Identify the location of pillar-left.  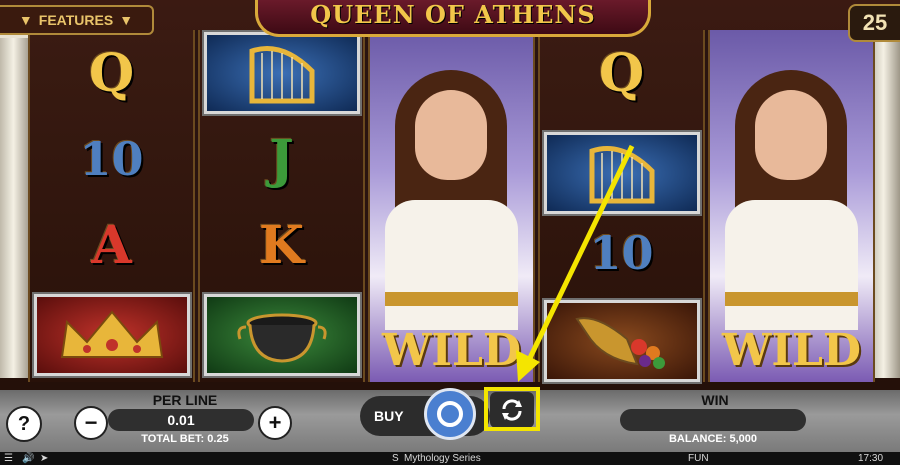
(15, 208).